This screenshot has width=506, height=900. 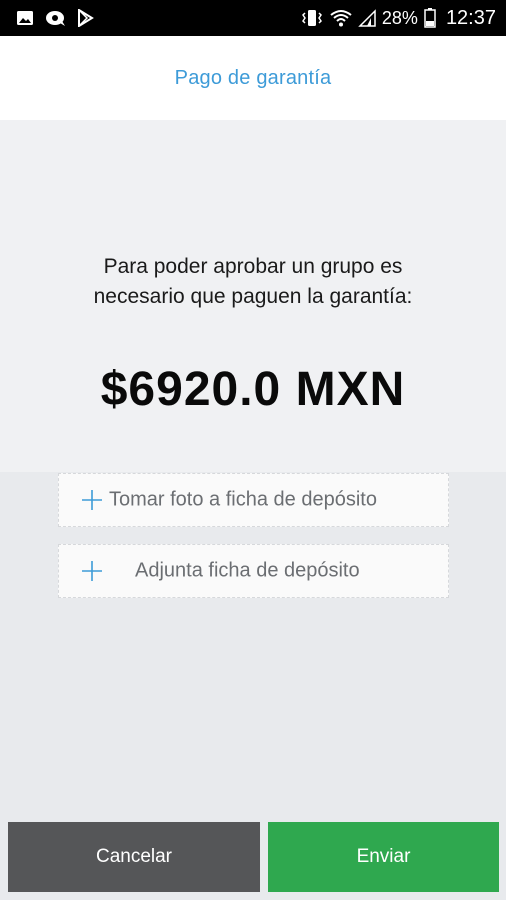 I want to click on take-photo-label: Tomar foto a ficha de depósito, so click(x=243, y=499).